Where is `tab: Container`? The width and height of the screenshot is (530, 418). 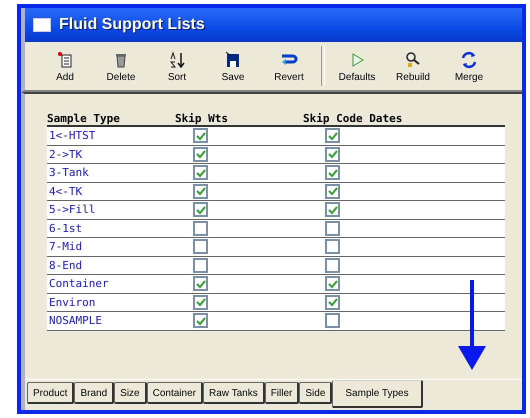 tab: Container is located at coordinates (174, 393).